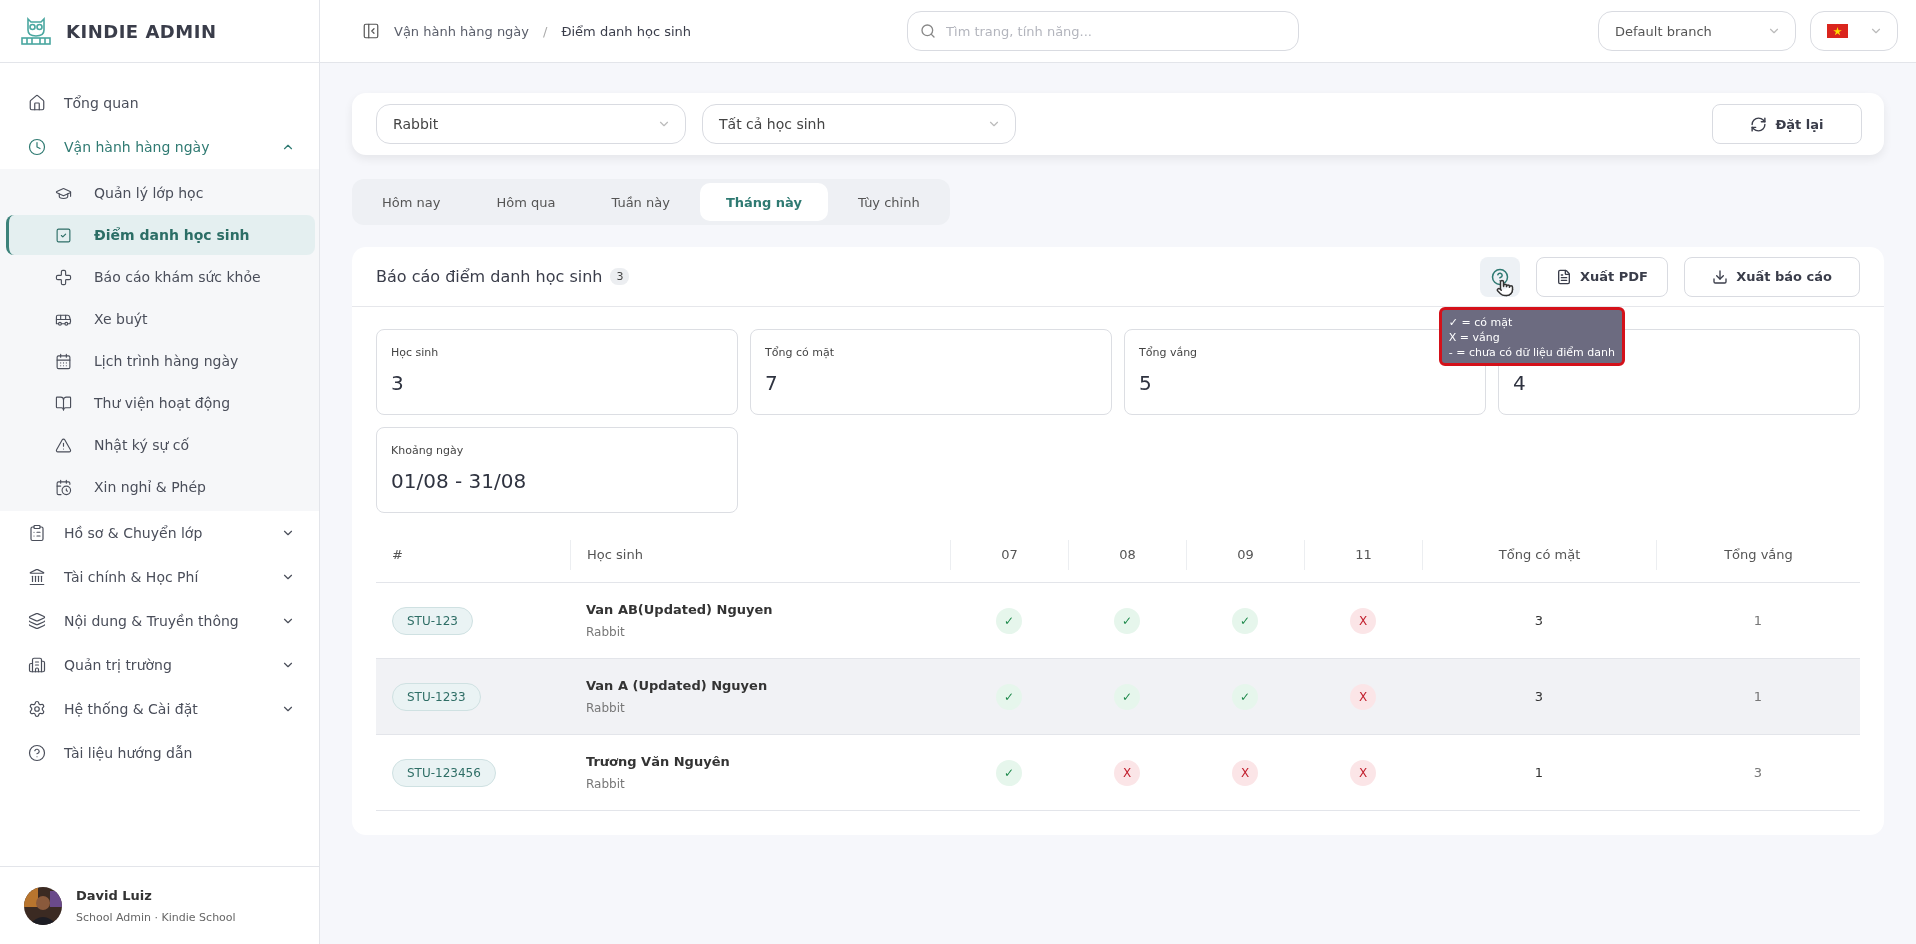 The height and width of the screenshot is (944, 1916). I want to click on tooltip-line: X = vắng, so click(1474, 337).